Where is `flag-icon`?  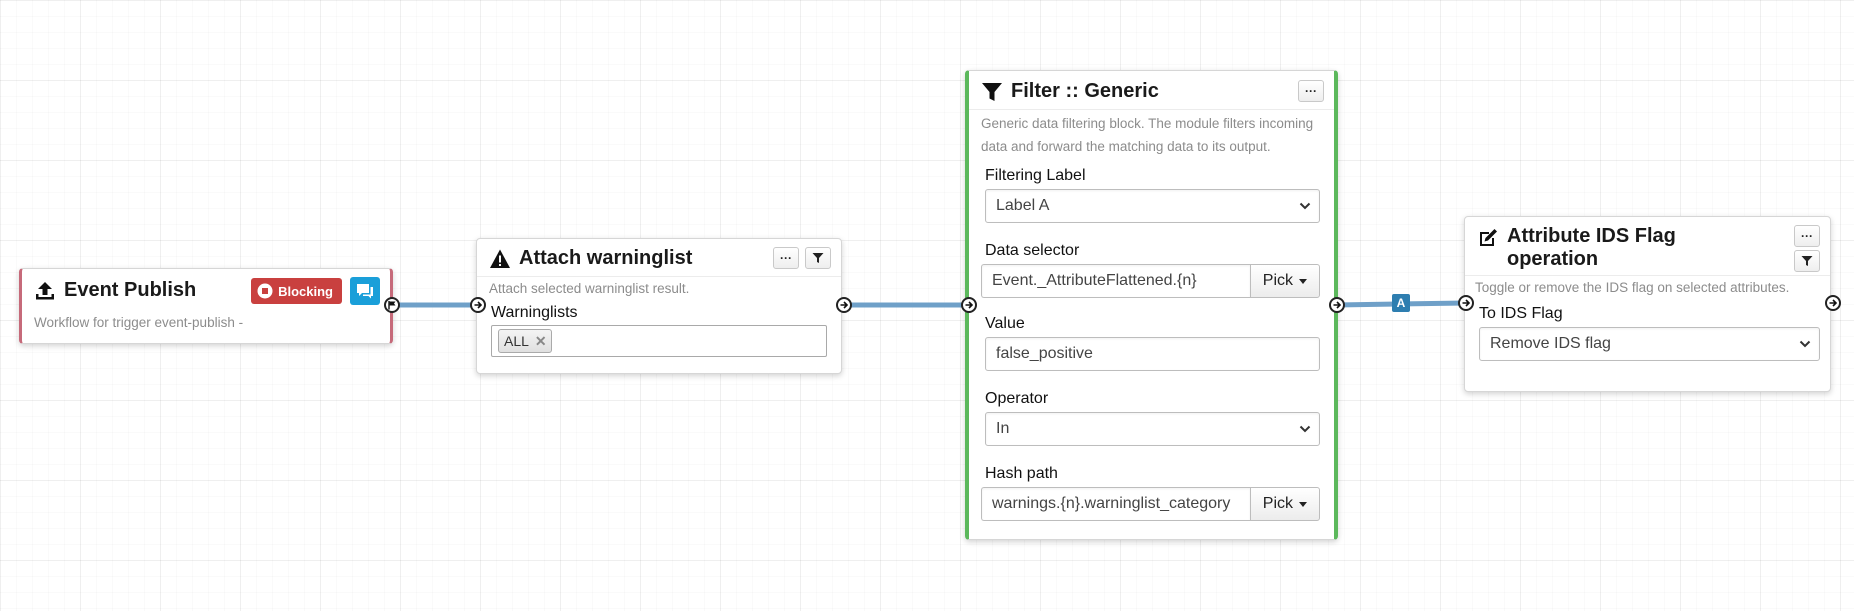
flag-icon is located at coordinates (392, 305).